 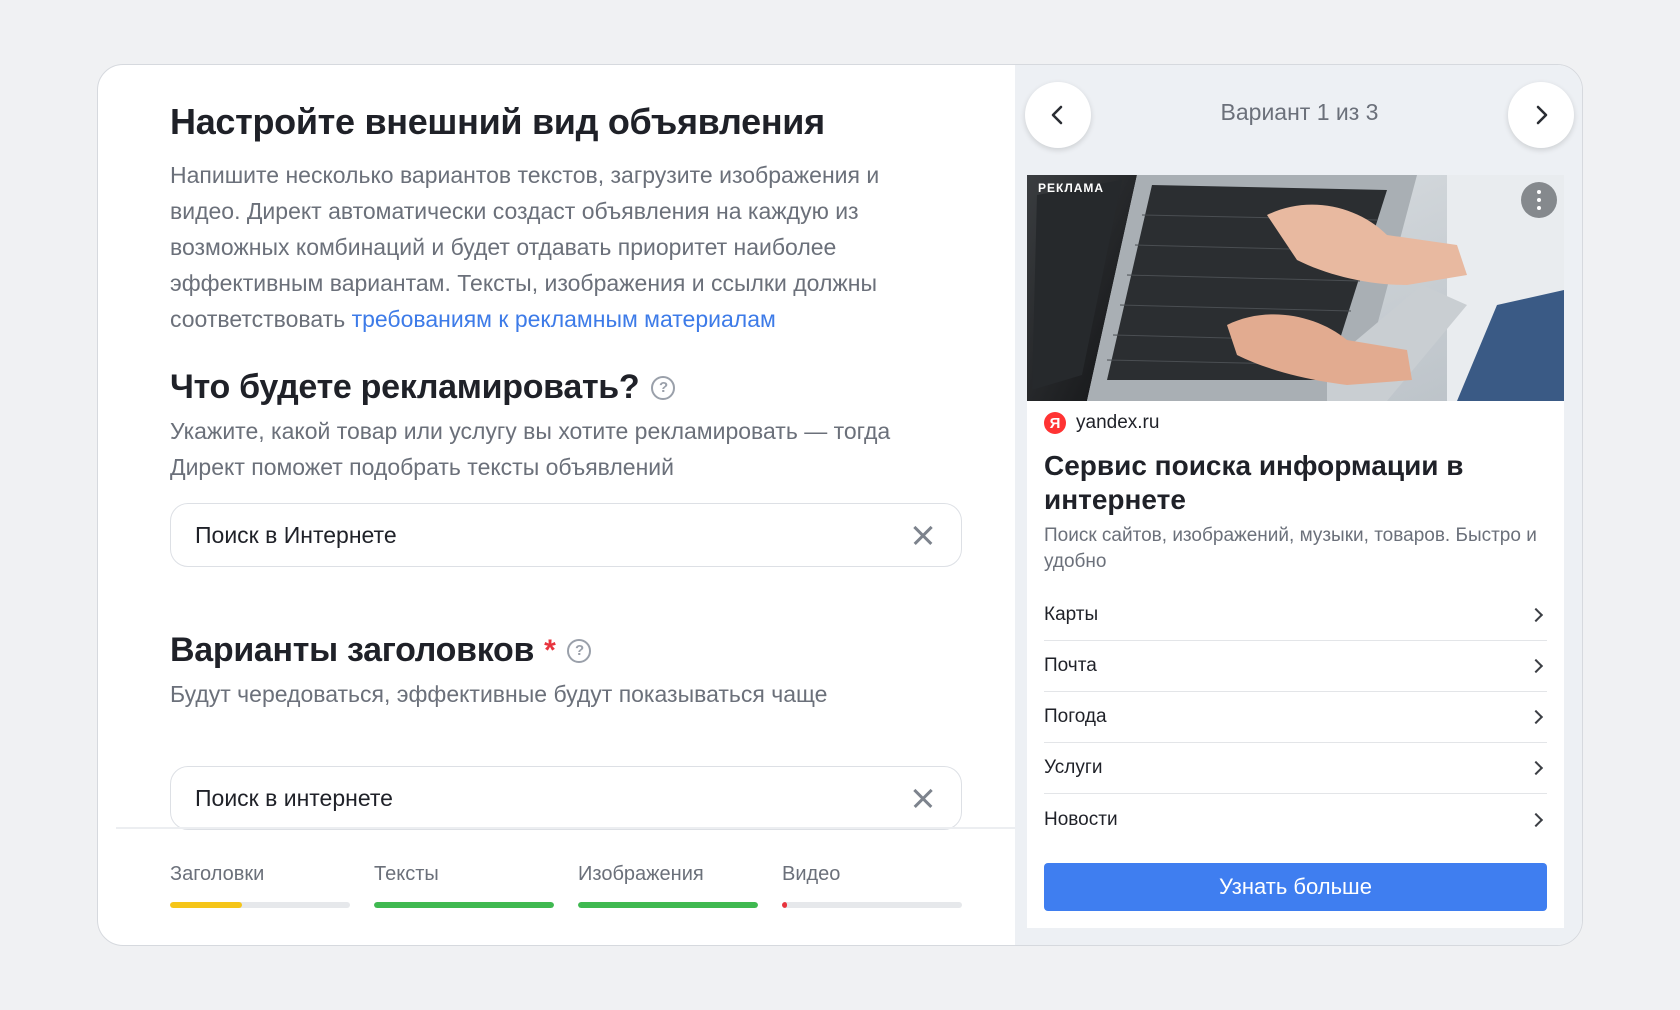 I want to click on progress-label: Заголовки, so click(x=217, y=874).